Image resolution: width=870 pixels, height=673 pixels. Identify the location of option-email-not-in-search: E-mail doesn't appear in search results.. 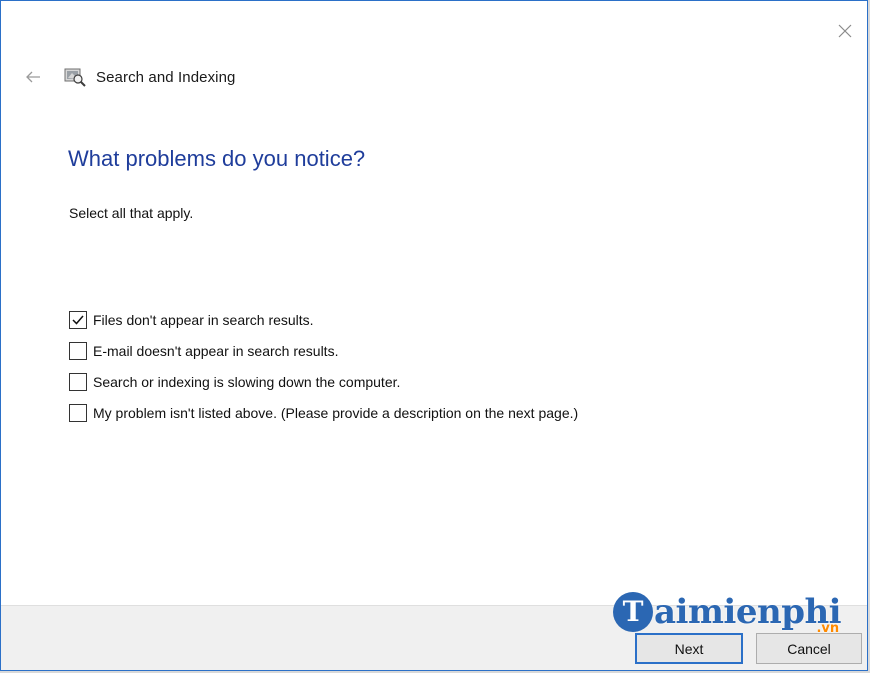
(449, 351).